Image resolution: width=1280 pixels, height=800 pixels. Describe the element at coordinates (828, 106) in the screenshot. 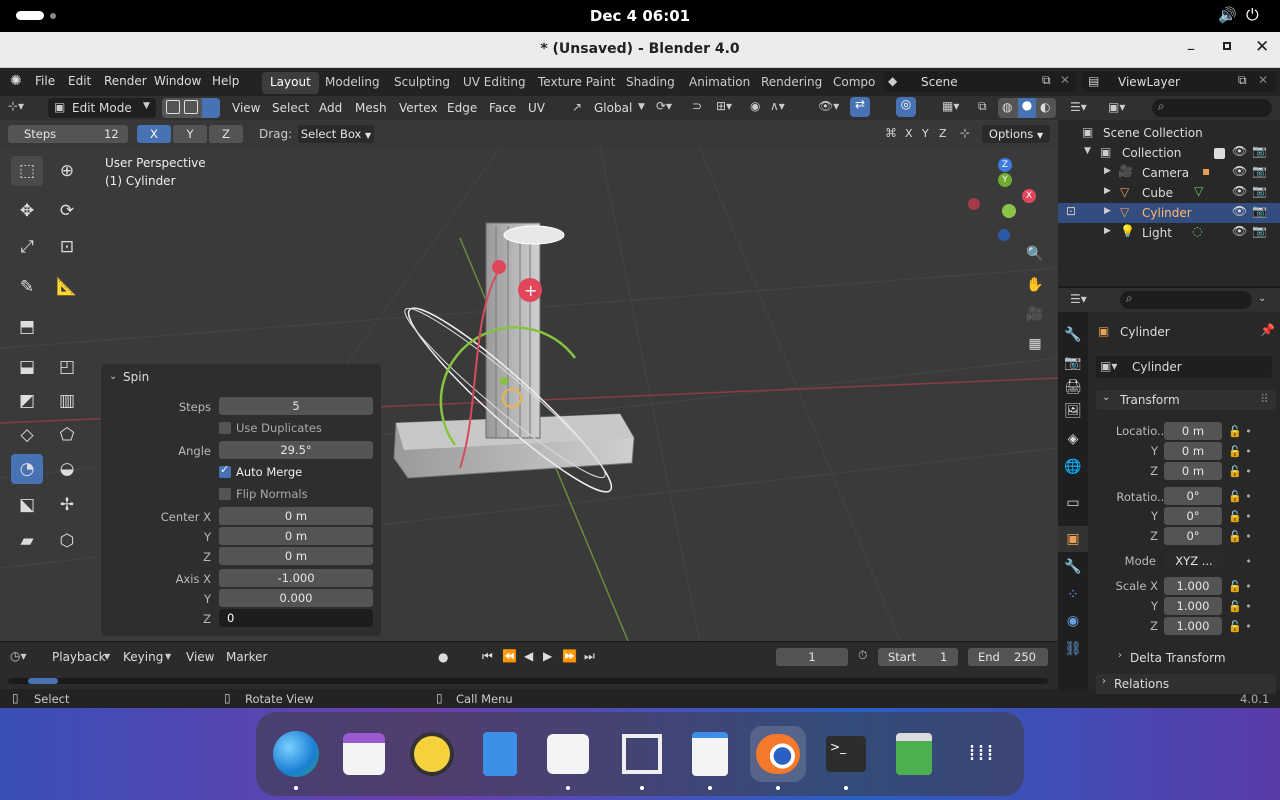

I see `visibility-icon: 👁▾` at that location.